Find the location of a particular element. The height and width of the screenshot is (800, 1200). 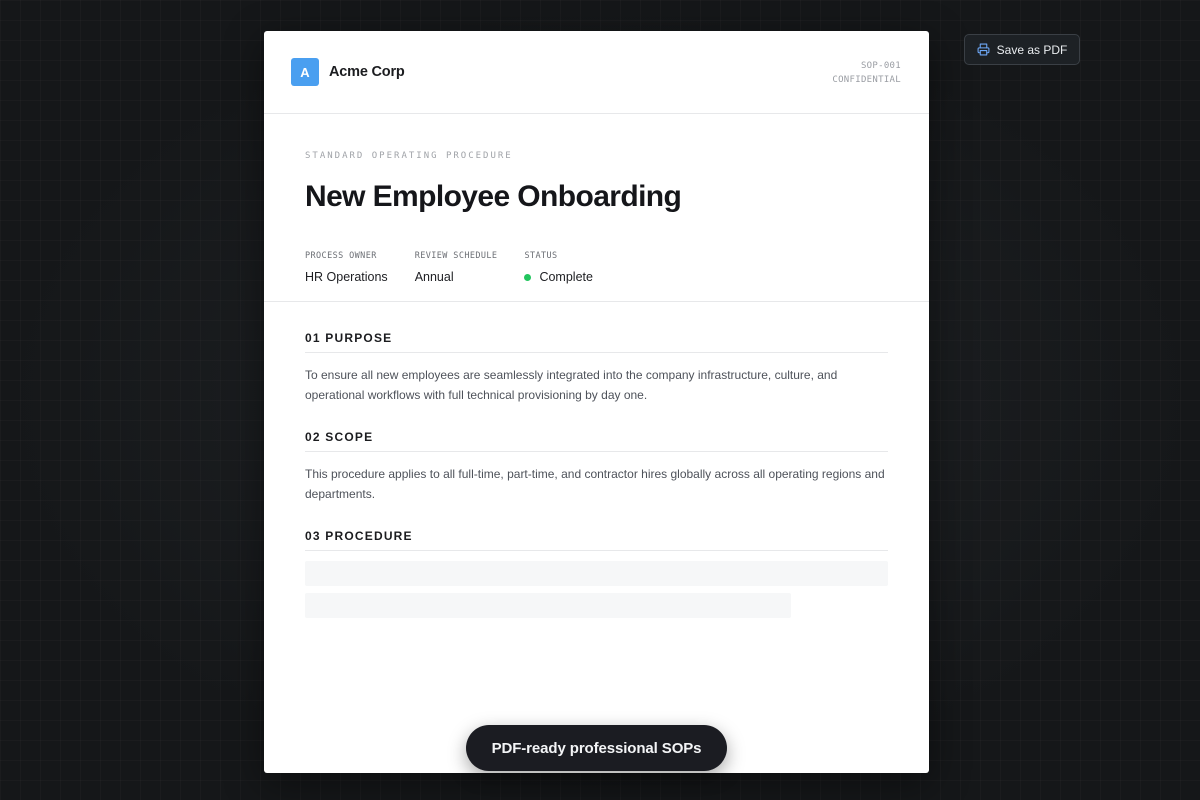

save-as-pdf-button: Save as PDF is located at coordinates (1022, 49).